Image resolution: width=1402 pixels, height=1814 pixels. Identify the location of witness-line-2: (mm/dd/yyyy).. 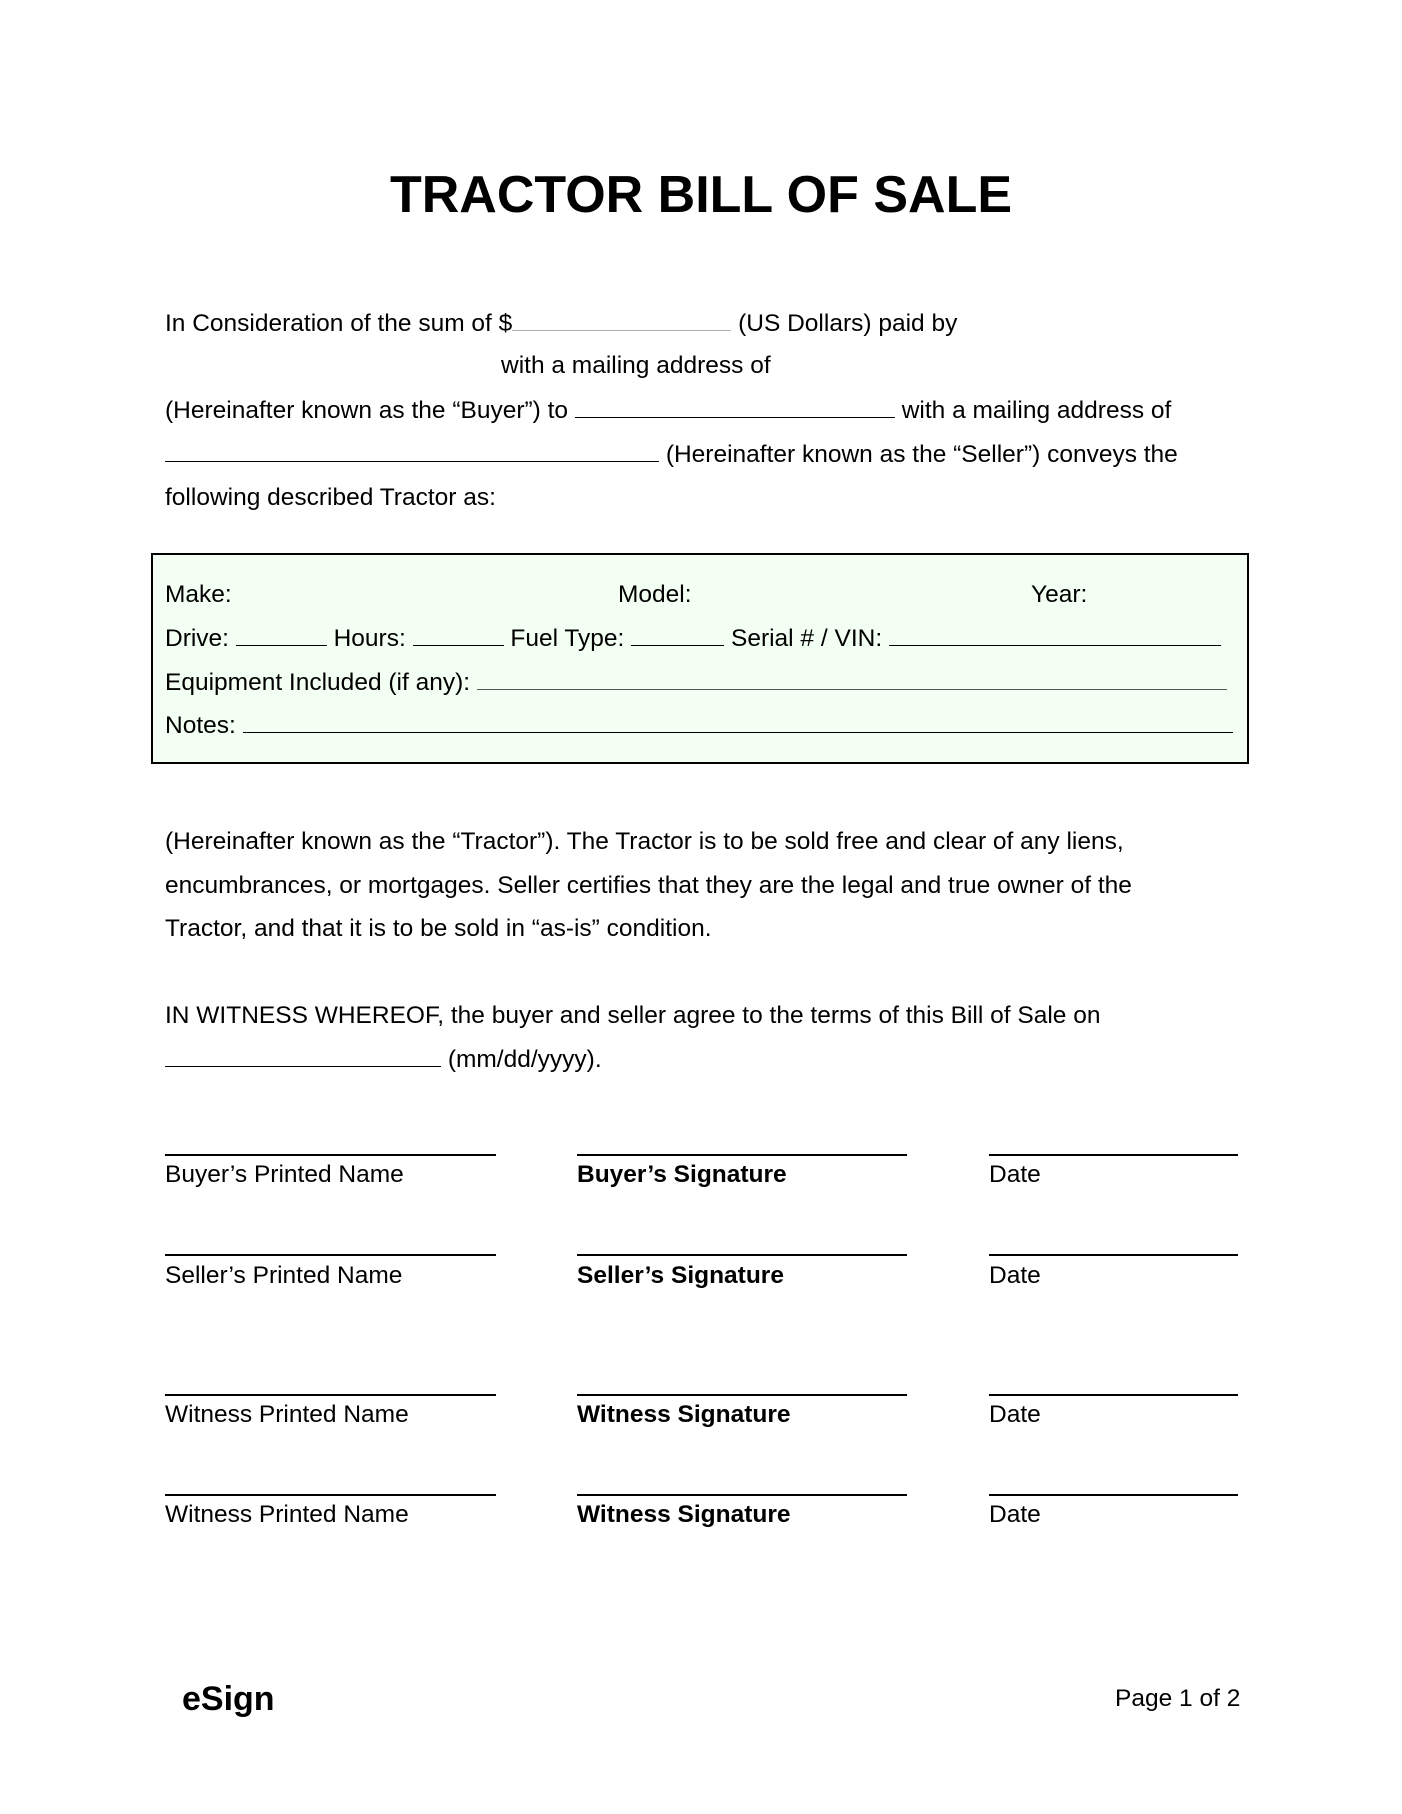
(383, 1059).